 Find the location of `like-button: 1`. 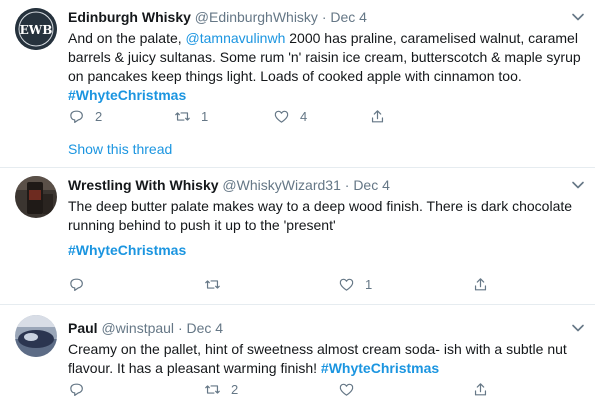

like-button: 1 is located at coordinates (355, 284).